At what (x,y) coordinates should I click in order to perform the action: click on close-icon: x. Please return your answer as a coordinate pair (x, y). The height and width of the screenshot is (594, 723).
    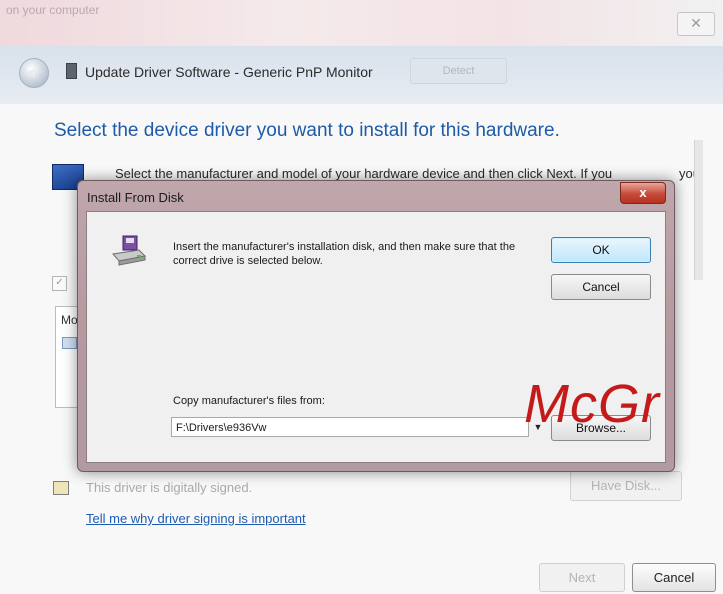
    Looking at the image, I should click on (643, 192).